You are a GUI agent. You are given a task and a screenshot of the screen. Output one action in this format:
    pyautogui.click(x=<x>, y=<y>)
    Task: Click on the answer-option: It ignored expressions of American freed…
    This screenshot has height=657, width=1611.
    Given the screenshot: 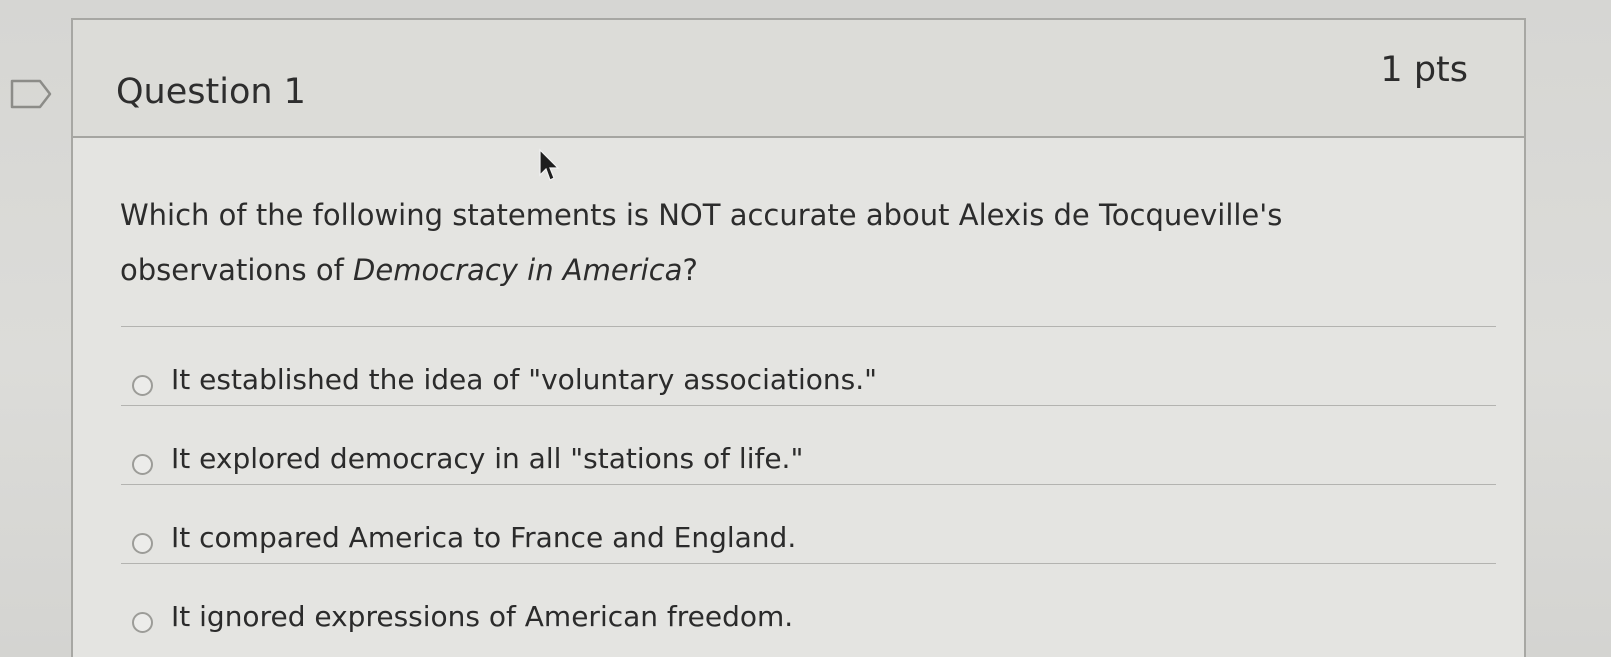 What is the action you would take?
    pyautogui.click(x=808, y=602)
    